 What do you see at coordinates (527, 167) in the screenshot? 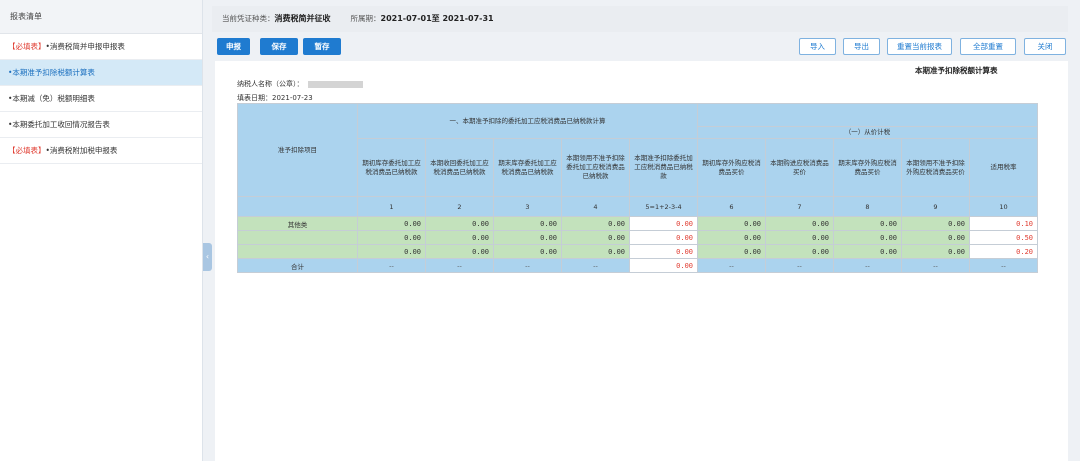
I see `col-header: 期末库存委托加工应税消费品已纳税款` at bounding box center [527, 167].